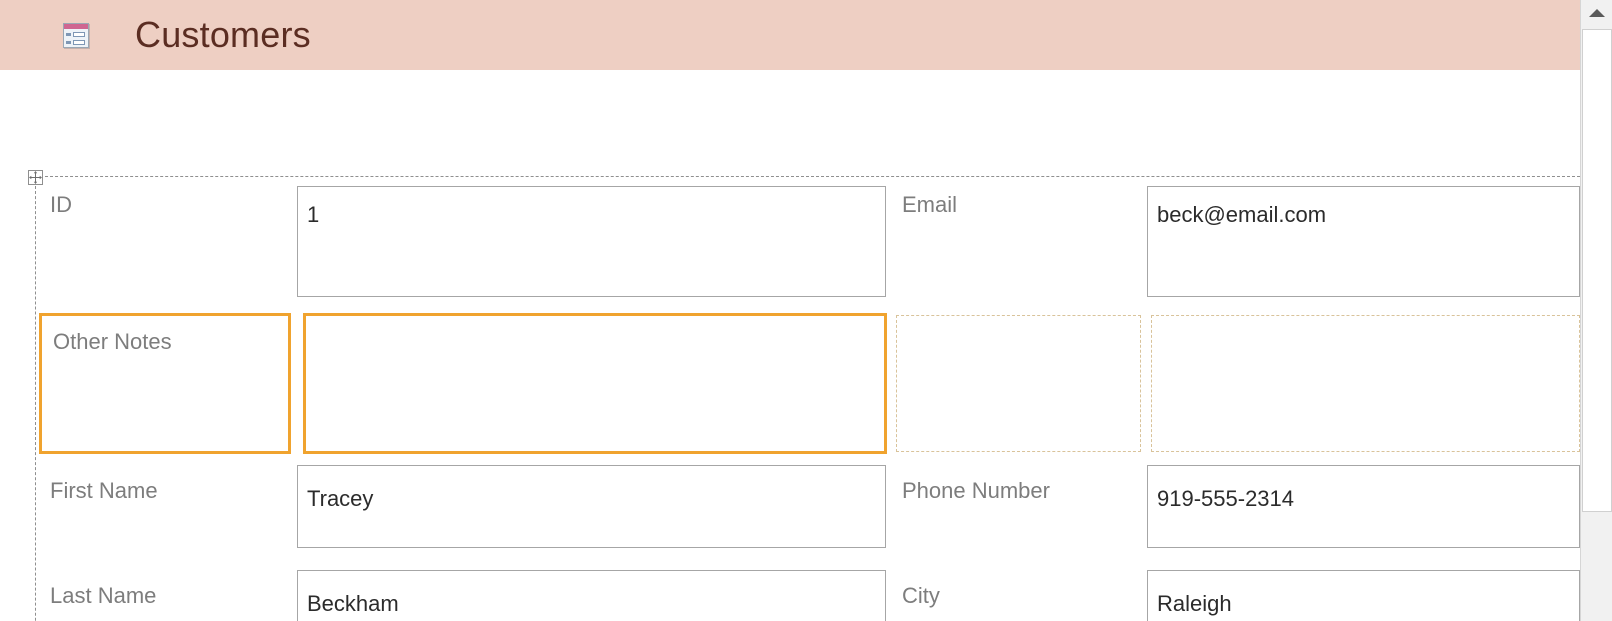 The height and width of the screenshot is (621, 1612). I want to click on field-value-cell-id: 1, so click(592, 244).